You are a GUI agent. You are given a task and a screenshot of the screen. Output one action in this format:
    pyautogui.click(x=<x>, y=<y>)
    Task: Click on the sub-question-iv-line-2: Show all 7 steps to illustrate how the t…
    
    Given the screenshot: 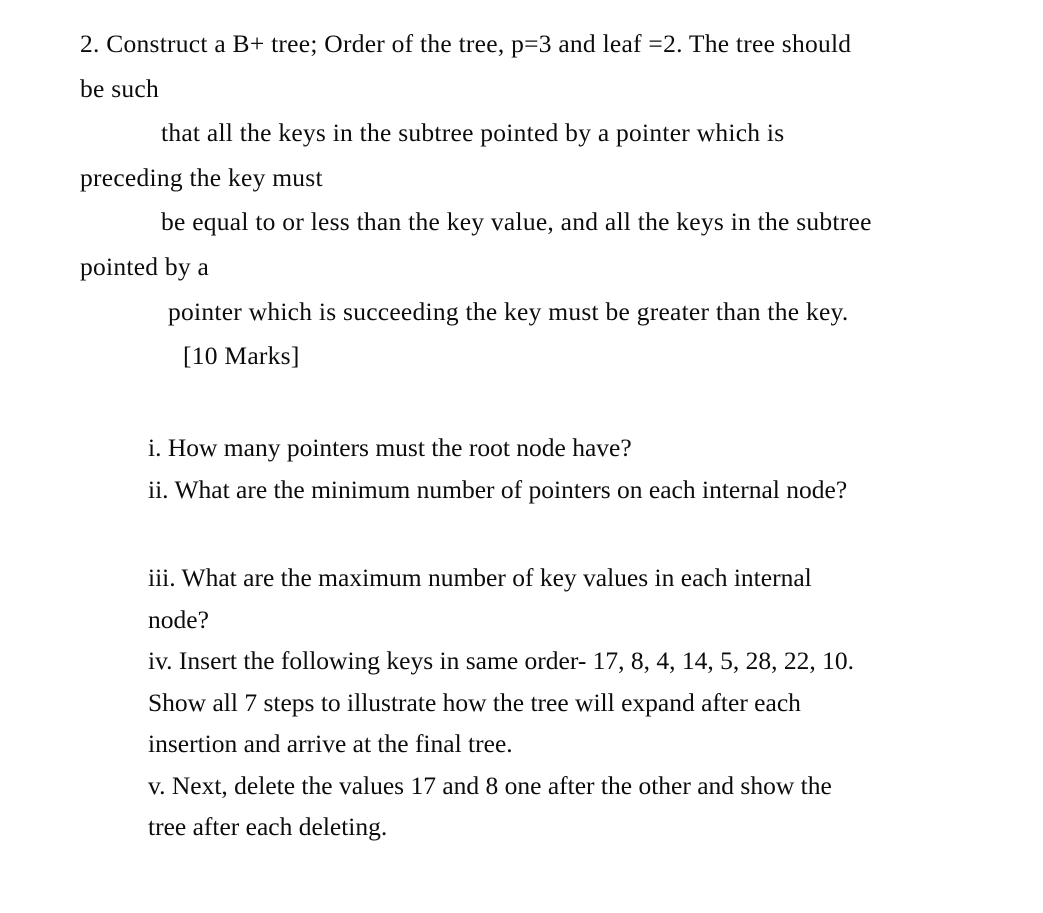 What is the action you would take?
    pyautogui.click(x=474, y=702)
    